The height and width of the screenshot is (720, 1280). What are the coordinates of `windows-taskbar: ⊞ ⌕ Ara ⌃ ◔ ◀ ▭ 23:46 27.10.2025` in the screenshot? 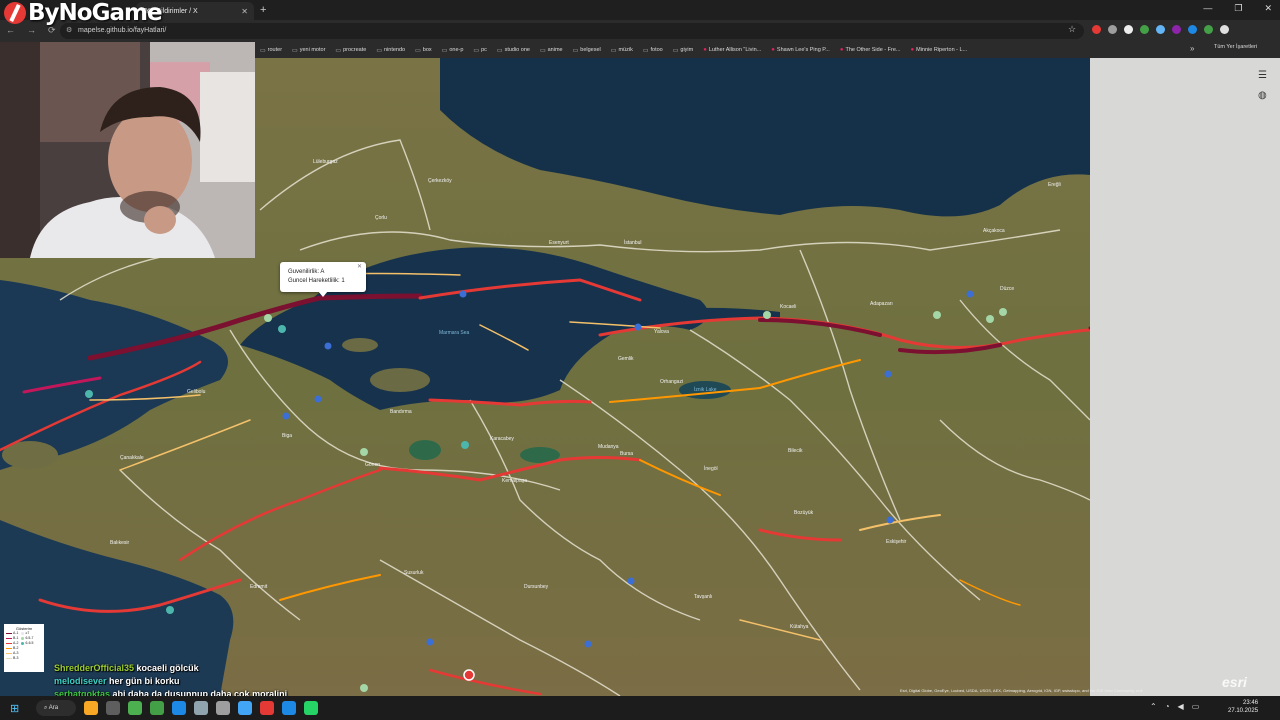 It's located at (640, 708).